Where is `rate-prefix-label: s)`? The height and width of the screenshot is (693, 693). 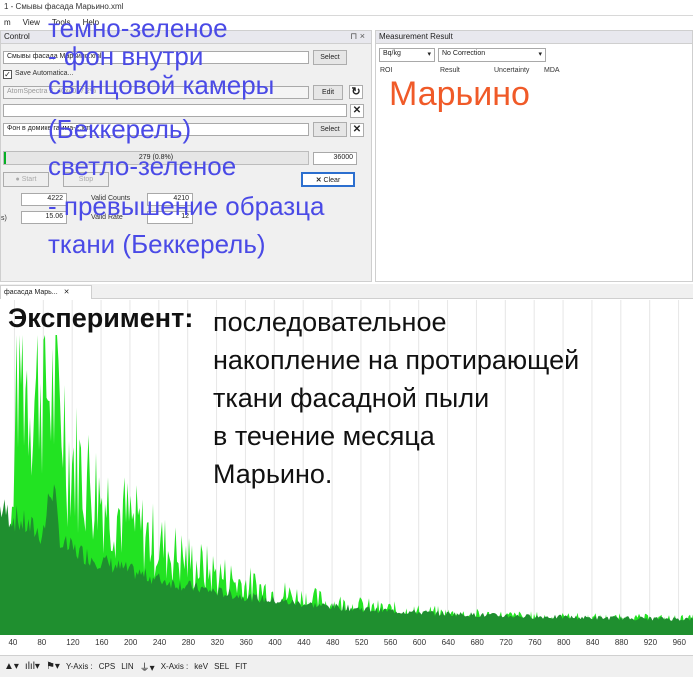 rate-prefix-label: s) is located at coordinates (4, 218).